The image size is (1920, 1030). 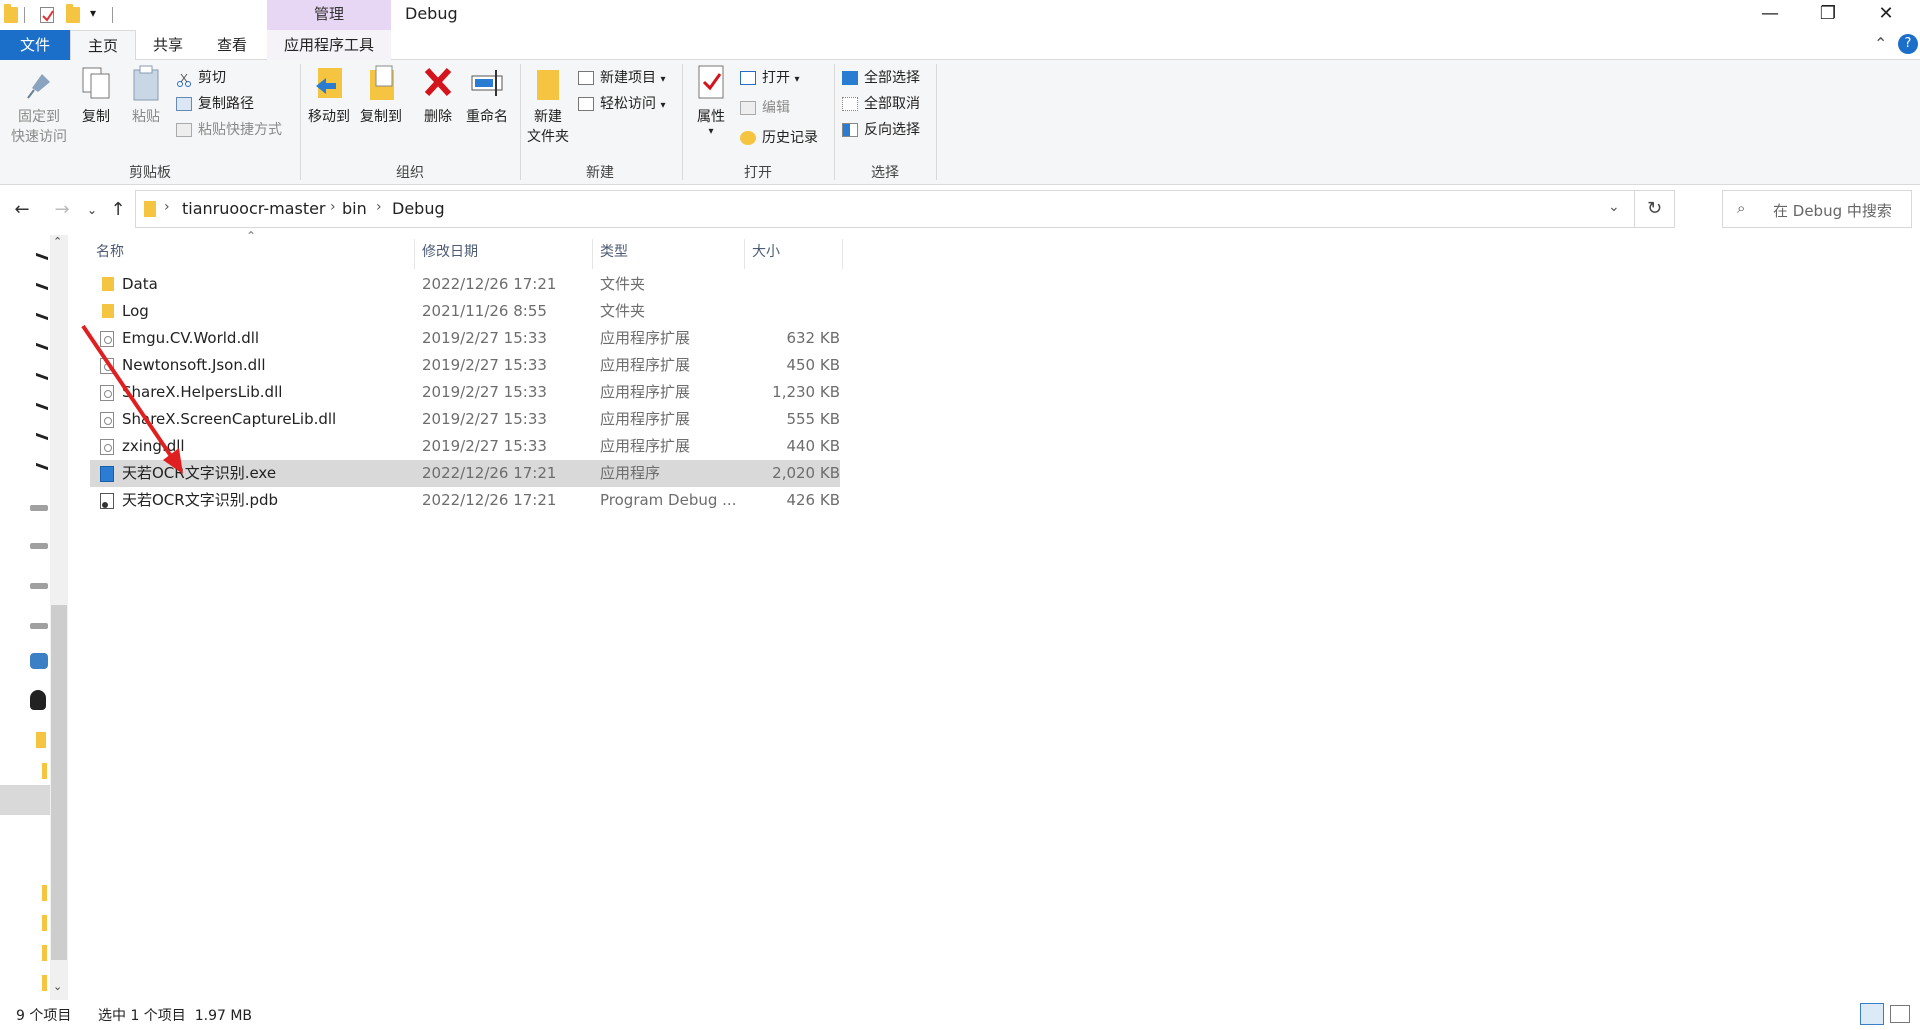 I want to click on easy-access-button: 轻松访问 ▾, so click(x=621, y=104).